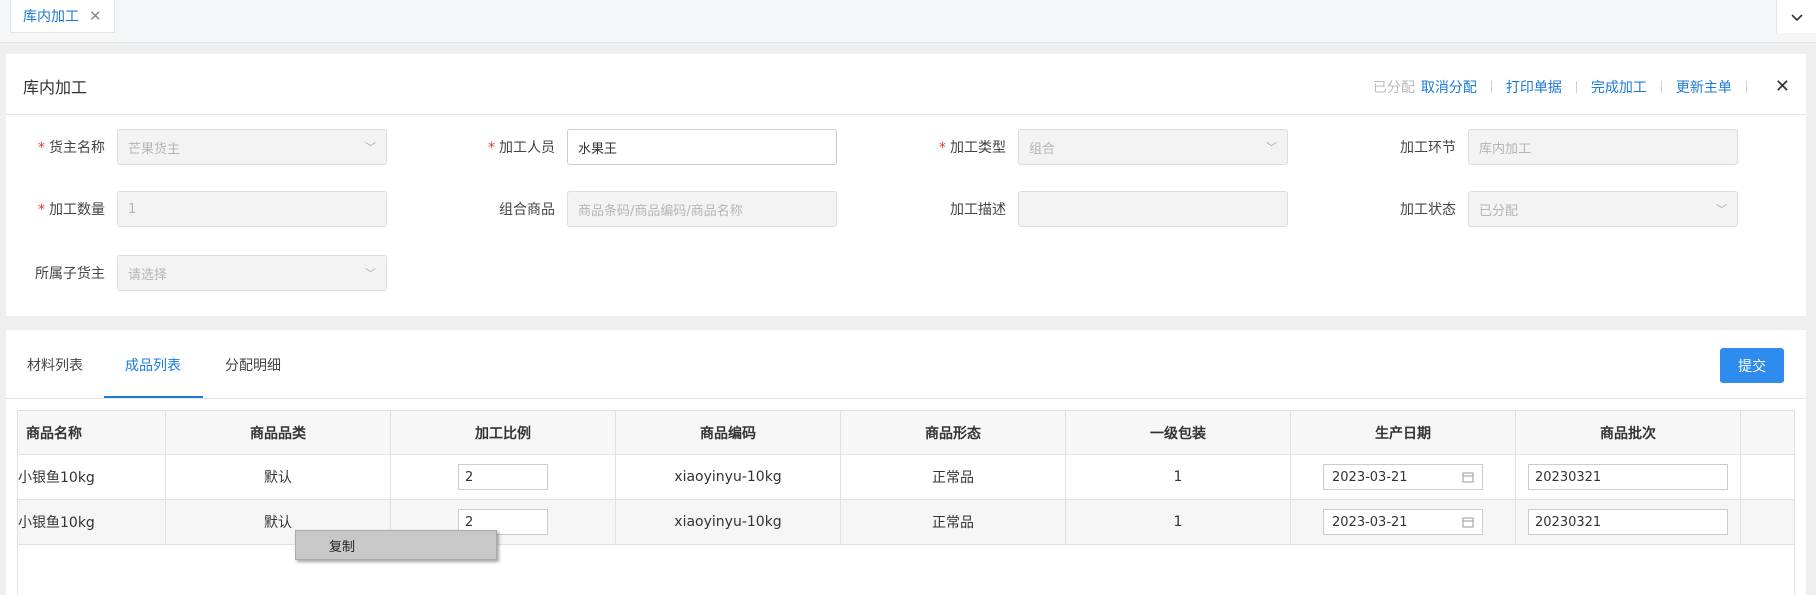 The image size is (1816, 595). I want to click on sub-owner-field: 所属子货主 请选择 ﹀, so click(196, 273).